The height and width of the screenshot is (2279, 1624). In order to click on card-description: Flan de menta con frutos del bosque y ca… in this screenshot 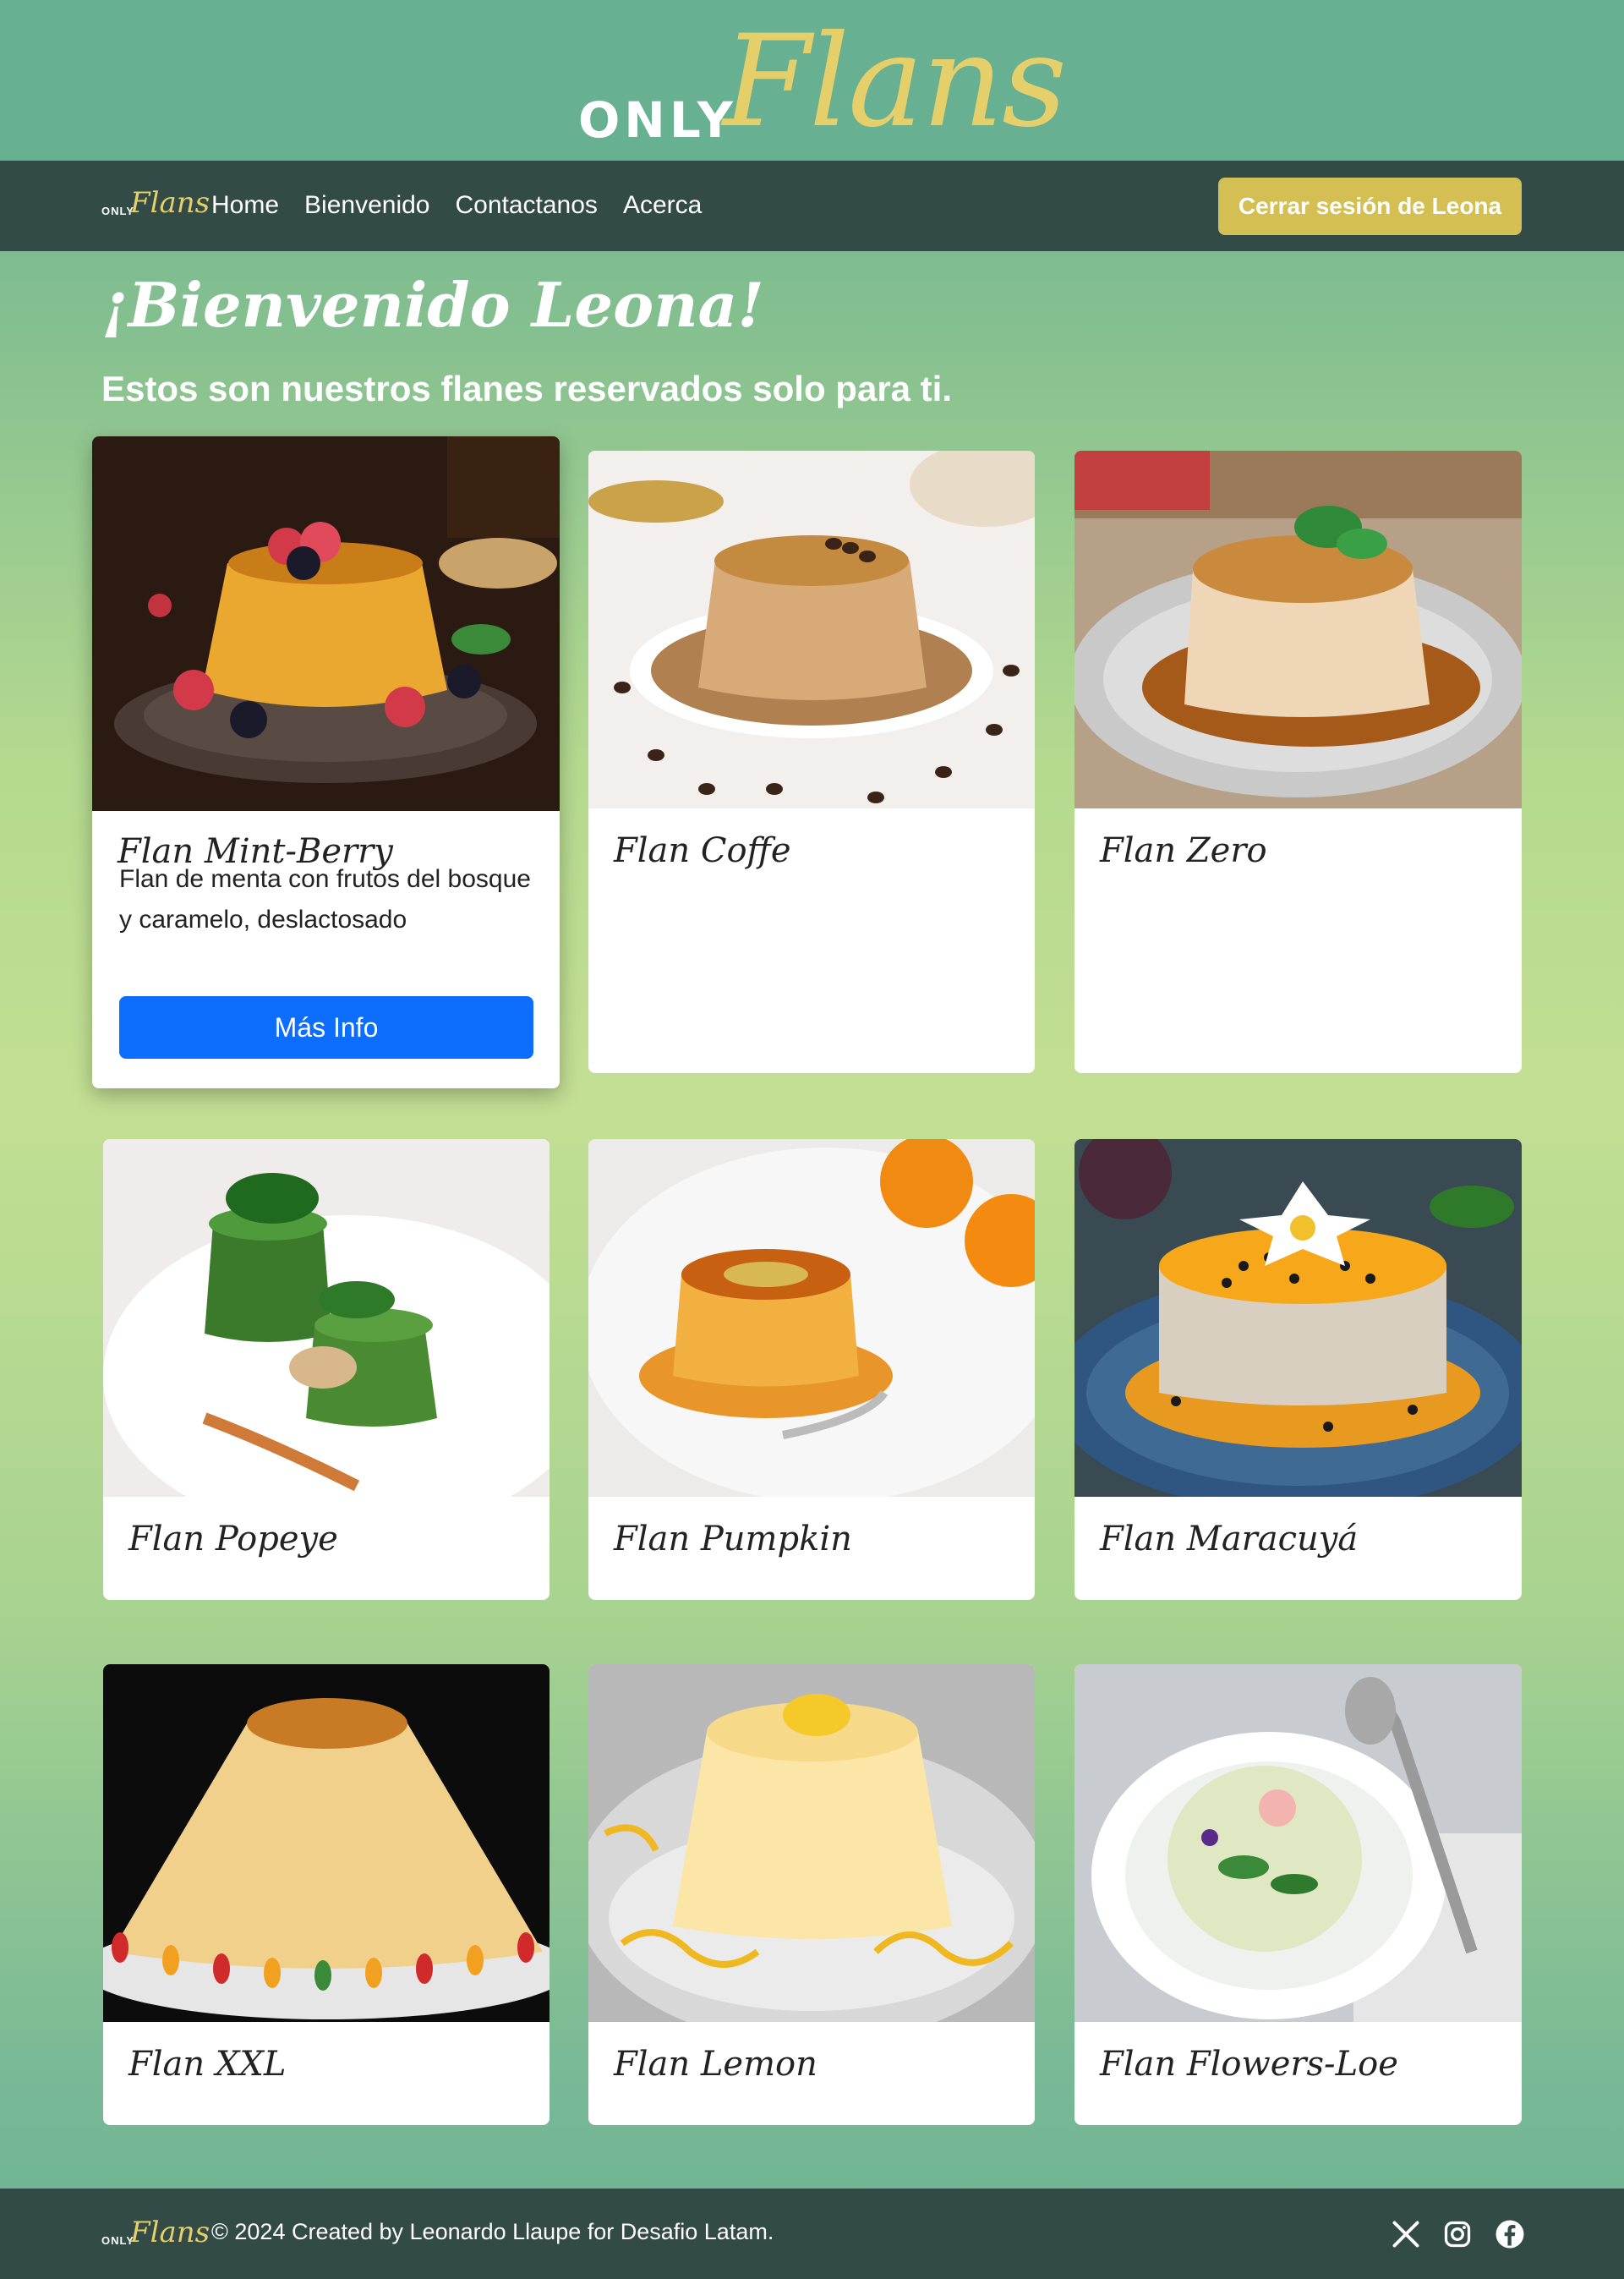, I will do `click(325, 899)`.